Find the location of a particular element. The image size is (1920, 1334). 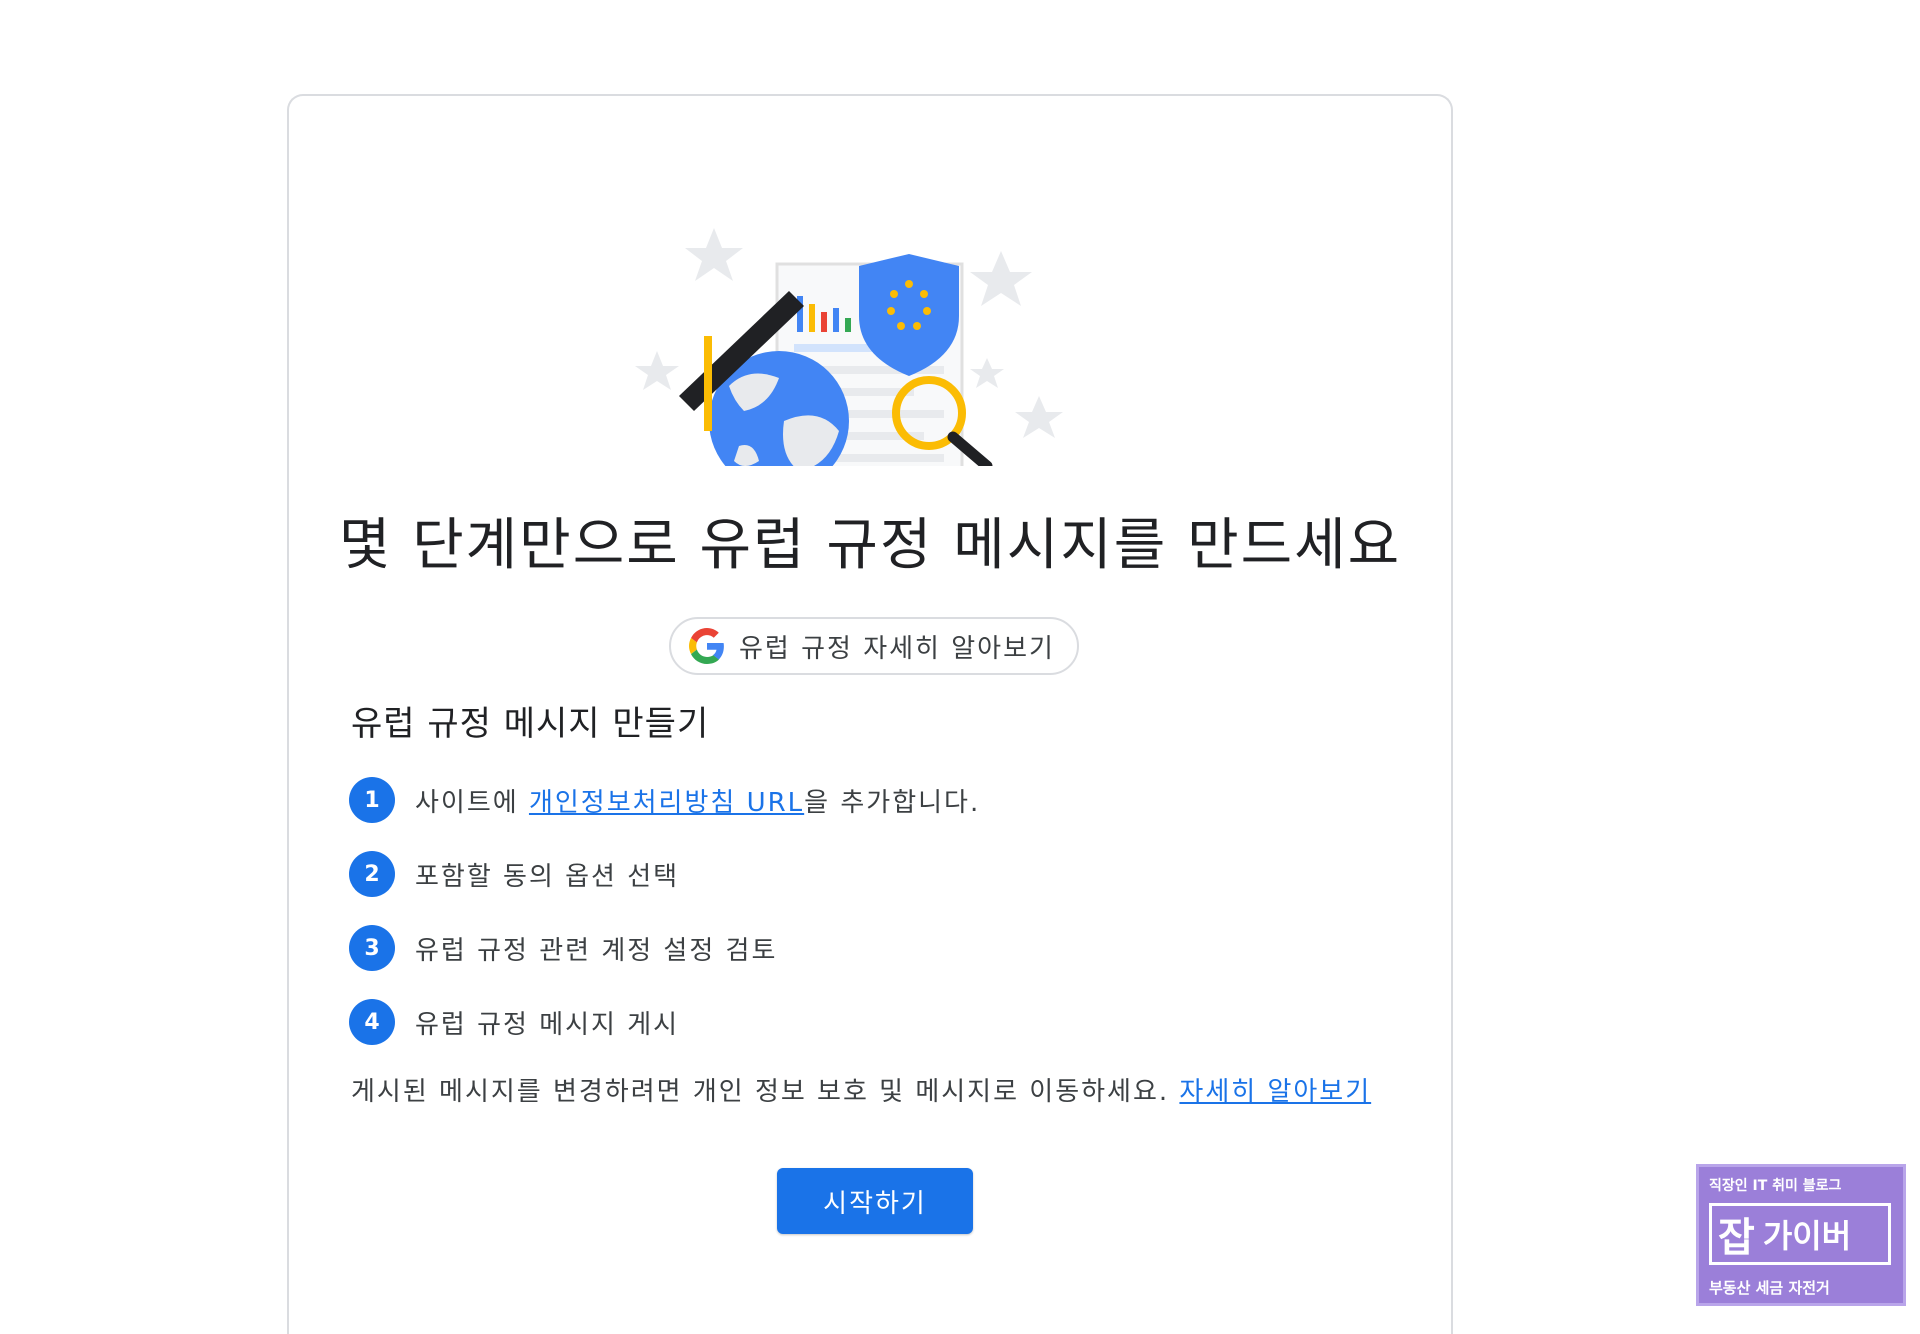

step-number-badge: 1 is located at coordinates (372, 800).